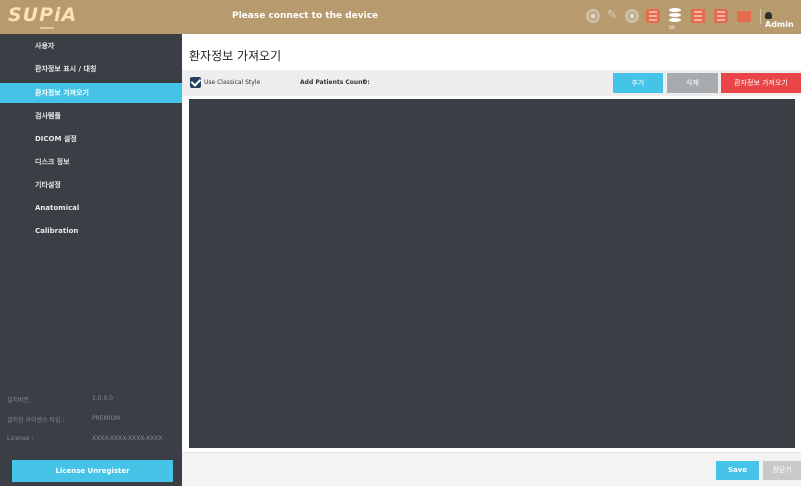 The image size is (801, 486). What do you see at coordinates (91, 46) in the screenshot?
I see `sidebar-item-user: 사용자` at bounding box center [91, 46].